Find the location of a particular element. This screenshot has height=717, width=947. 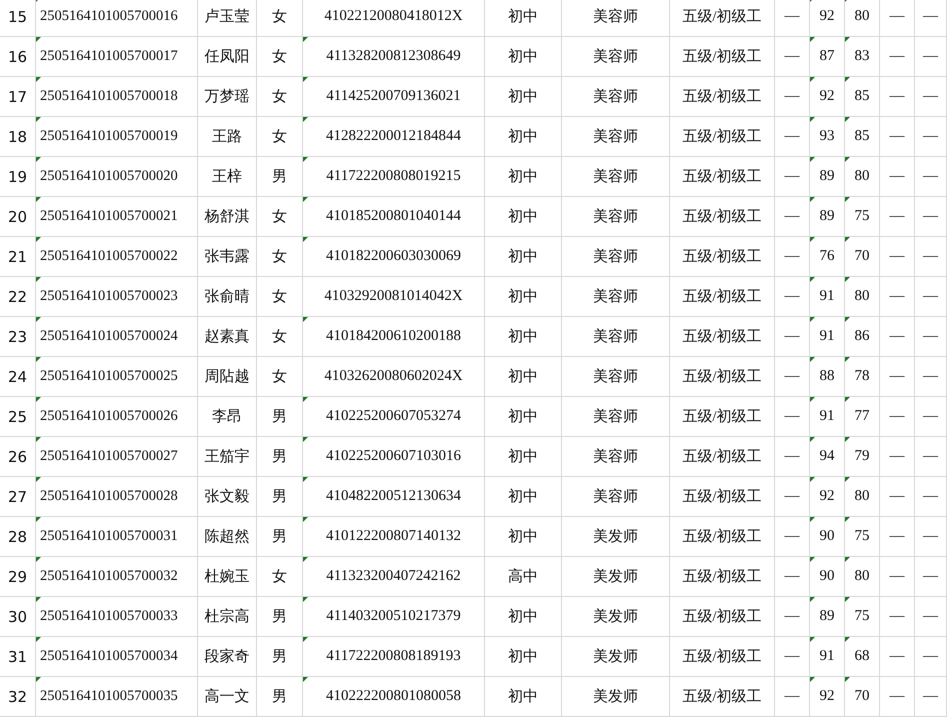

cell-text: 2505164101005700016 is located at coordinates (109, 16).